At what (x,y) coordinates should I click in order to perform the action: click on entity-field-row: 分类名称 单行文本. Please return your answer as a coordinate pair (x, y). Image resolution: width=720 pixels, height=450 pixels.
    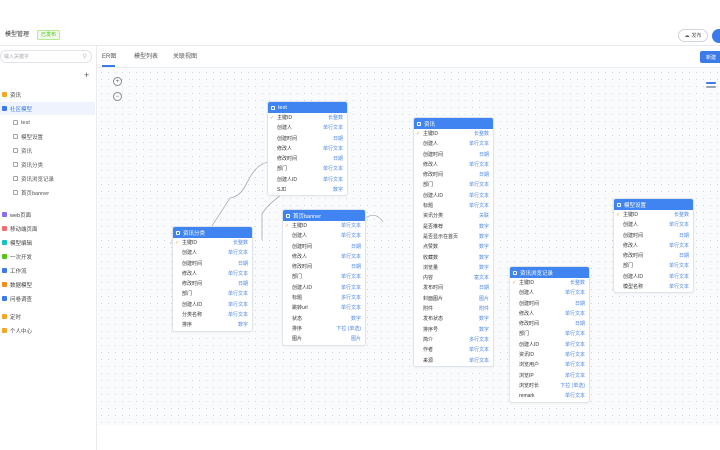
    Looking at the image, I should click on (212, 315).